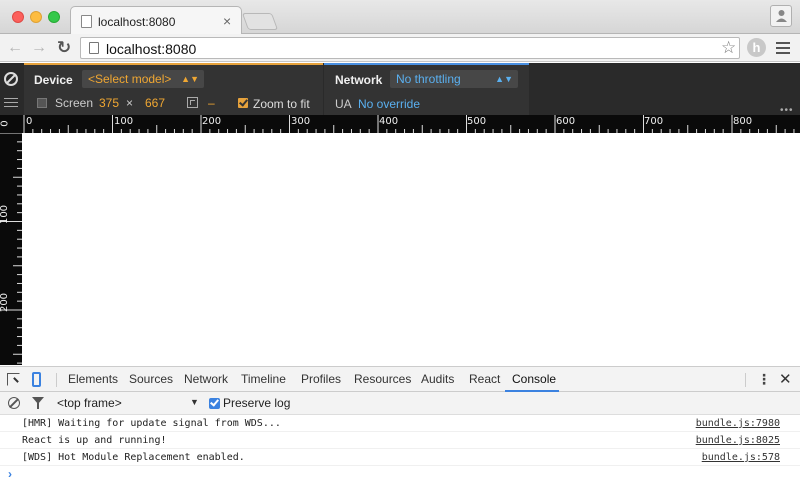  What do you see at coordinates (738, 423) in the screenshot?
I see `console-source-link: bundle.js:7980` at bounding box center [738, 423].